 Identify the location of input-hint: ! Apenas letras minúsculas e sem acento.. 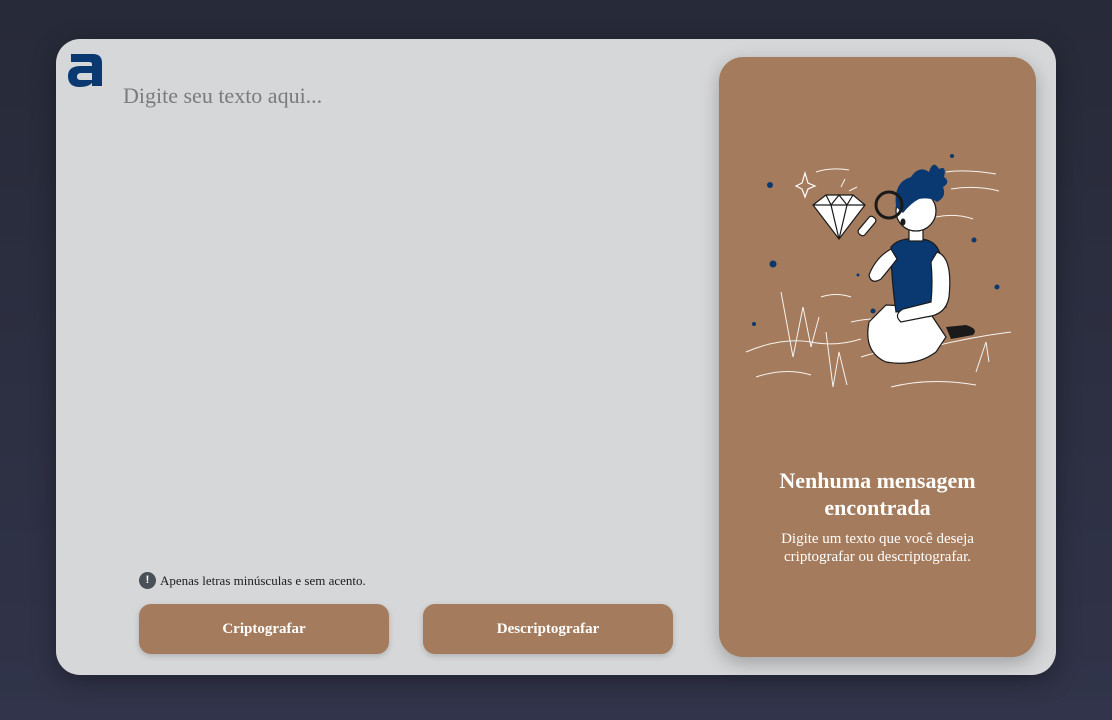
(252, 580).